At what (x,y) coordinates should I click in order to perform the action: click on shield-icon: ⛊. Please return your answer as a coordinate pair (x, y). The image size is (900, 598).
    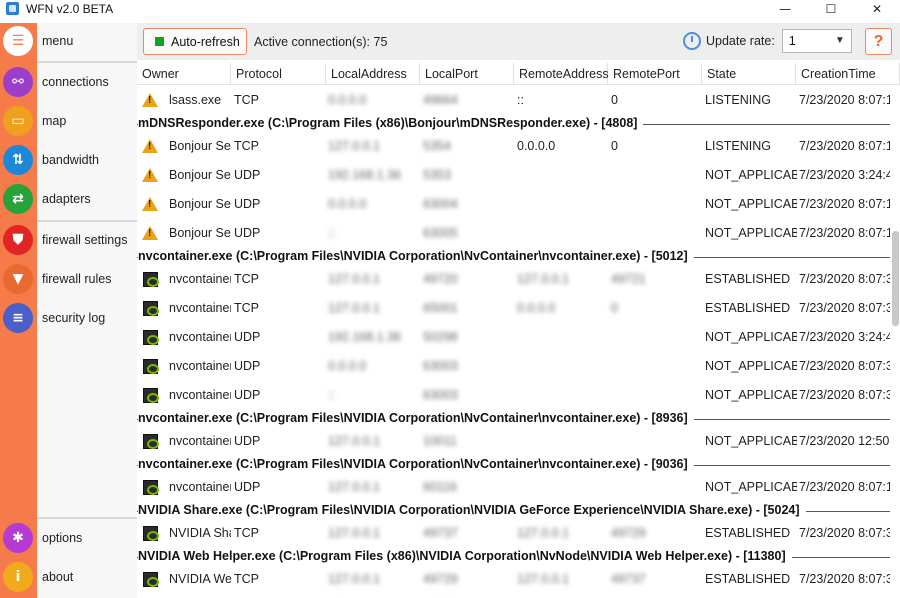
    Looking at the image, I should click on (18, 240).